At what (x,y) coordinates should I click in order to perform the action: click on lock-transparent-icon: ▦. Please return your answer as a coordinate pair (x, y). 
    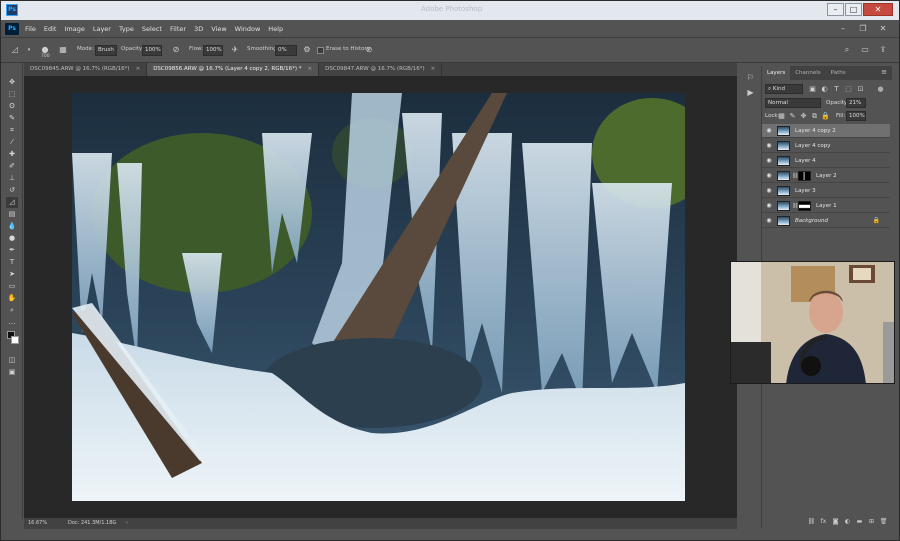
    Looking at the image, I should click on (781, 116).